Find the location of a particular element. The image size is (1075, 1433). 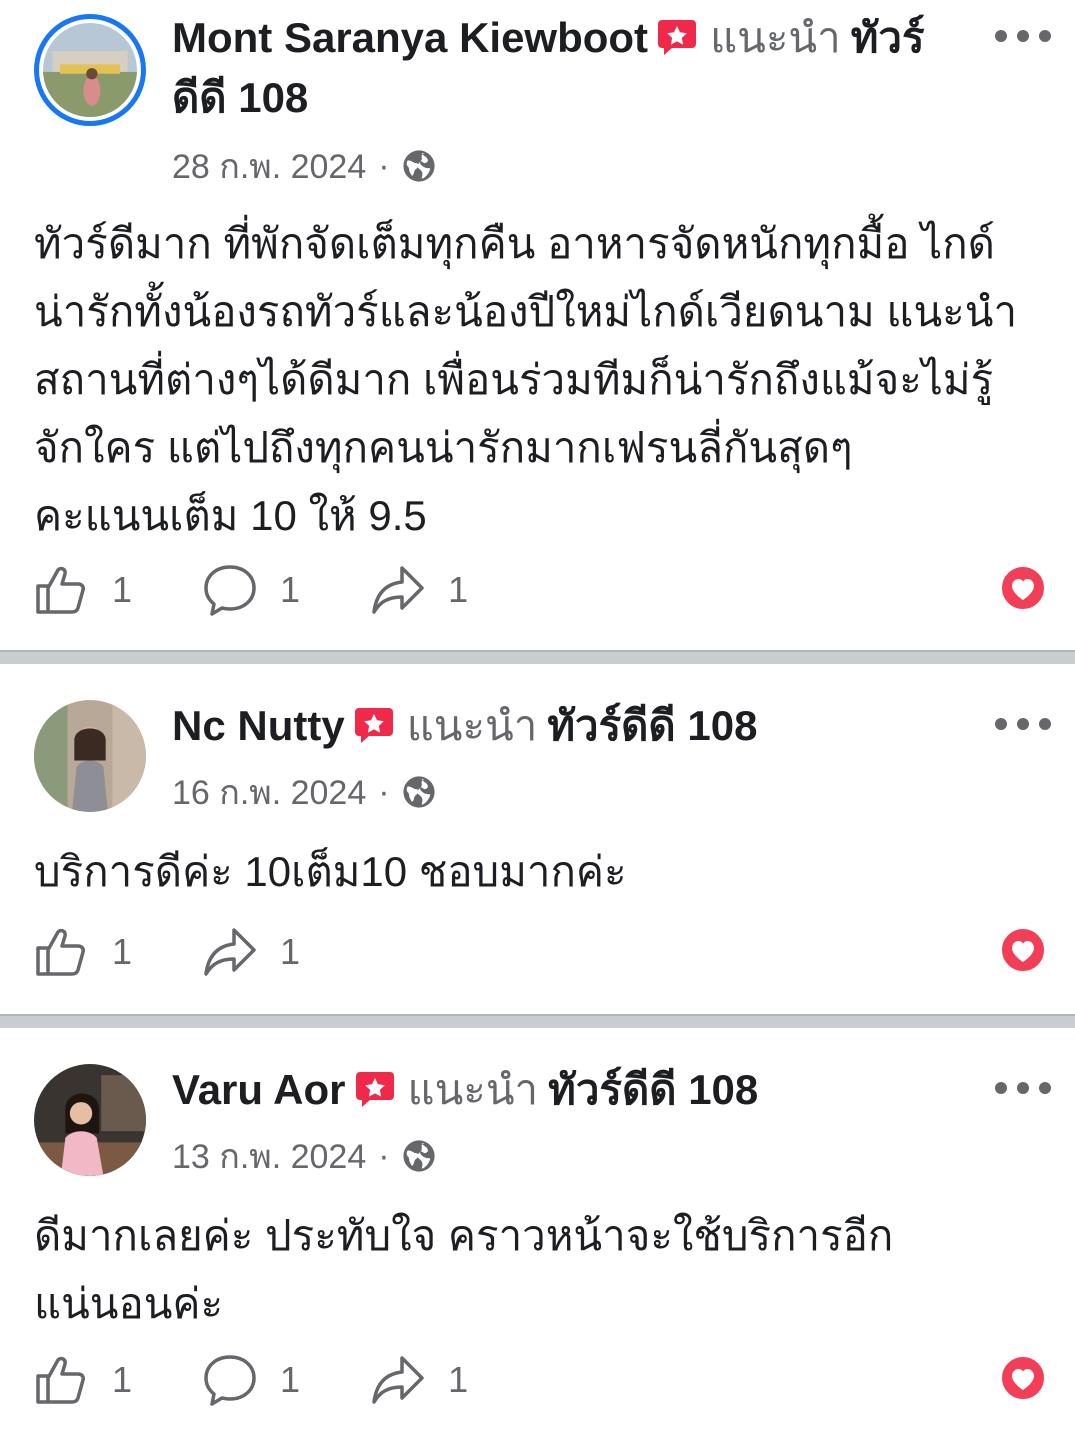

author-name: Nc Nutty is located at coordinates (258, 725).